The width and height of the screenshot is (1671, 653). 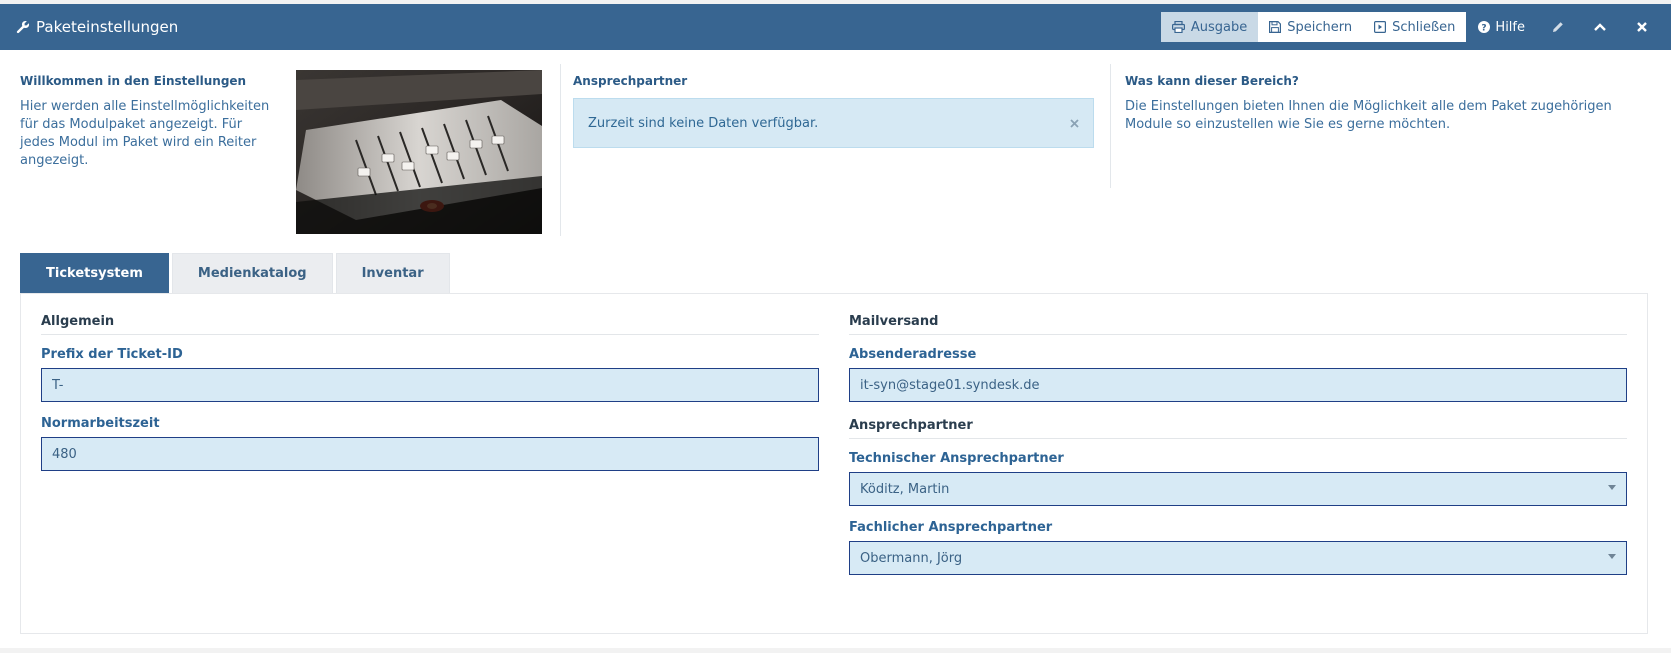 What do you see at coordinates (1238, 428) in the screenshot?
I see `contacts-heading: Ansprechpartner` at bounding box center [1238, 428].